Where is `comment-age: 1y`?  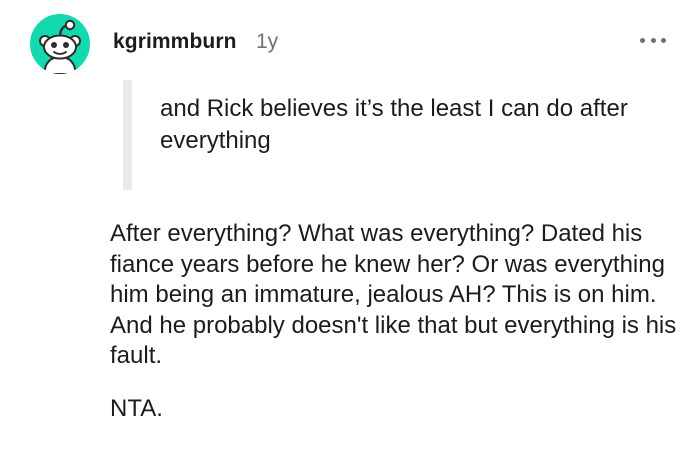 comment-age: 1y is located at coordinates (267, 41).